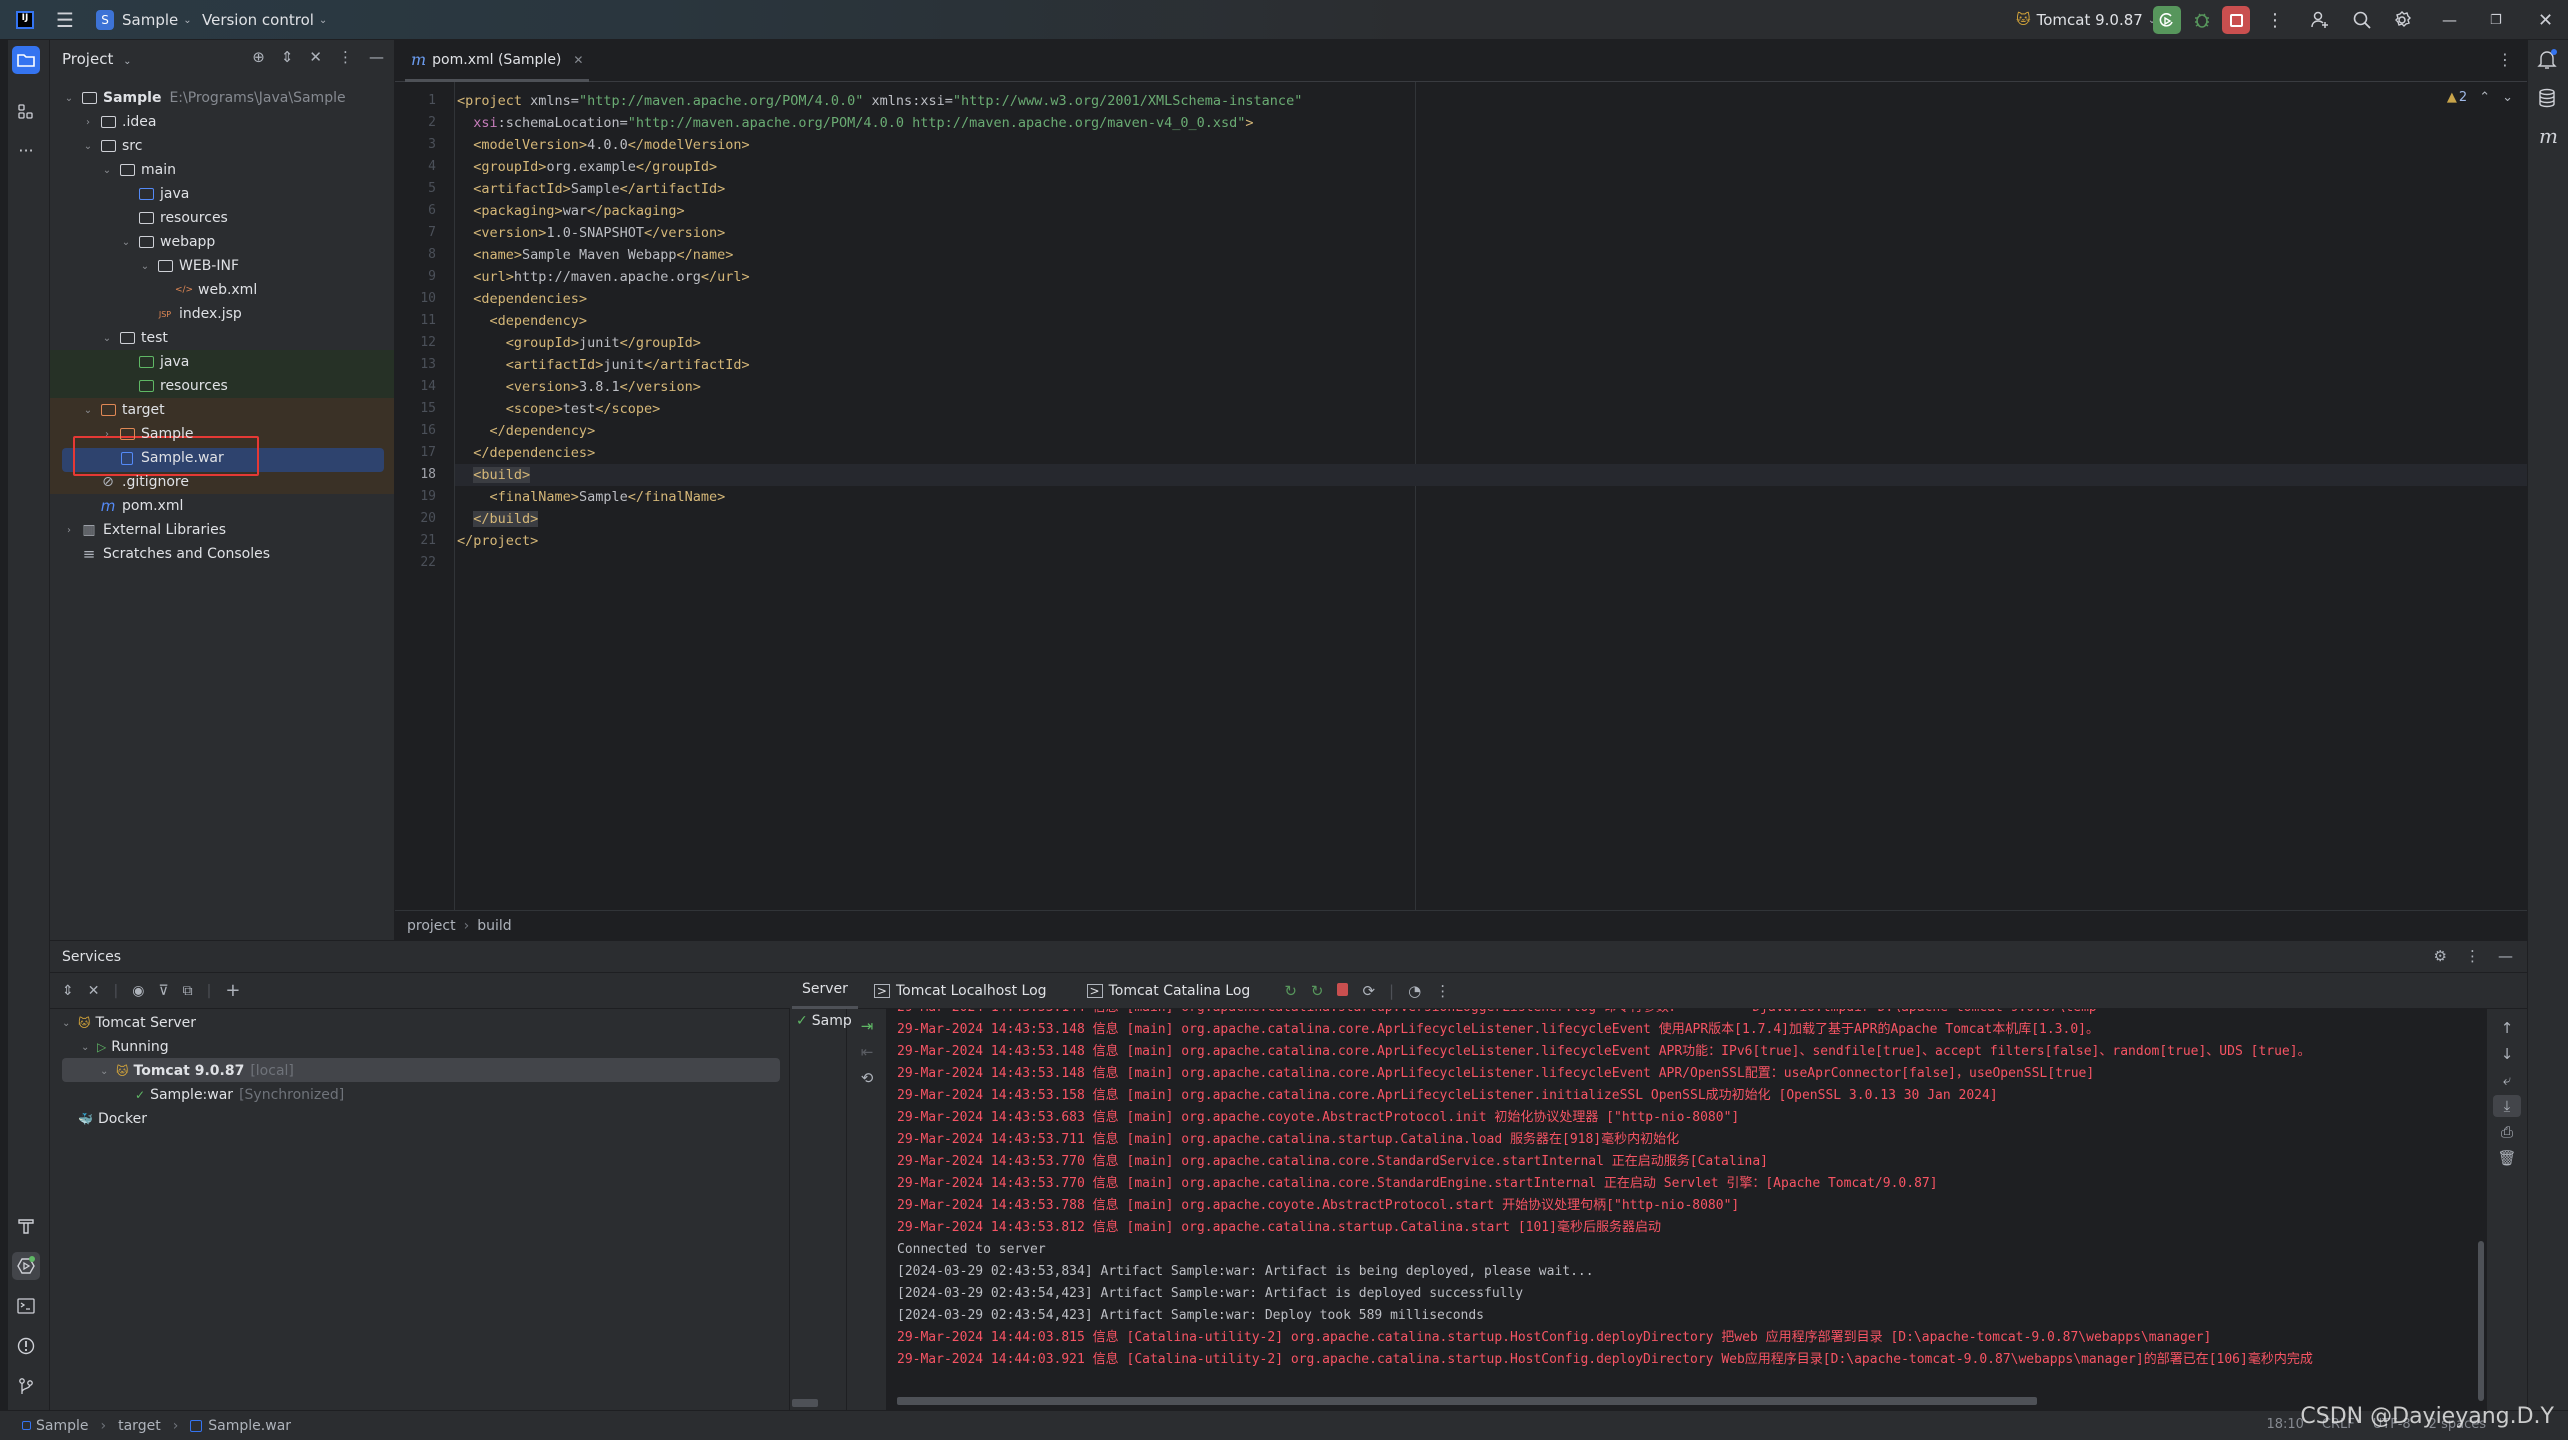 The image size is (2568, 1440). What do you see at coordinates (867, 1052) in the screenshot?
I see `undeploy-icon: ⇤` at bounding box center [867, 1052].